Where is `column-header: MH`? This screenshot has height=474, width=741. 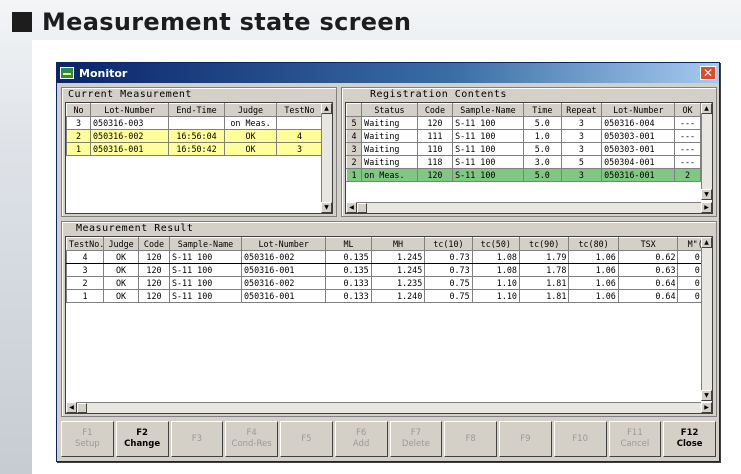
column-header: MH is located at coordinates (398, 244).